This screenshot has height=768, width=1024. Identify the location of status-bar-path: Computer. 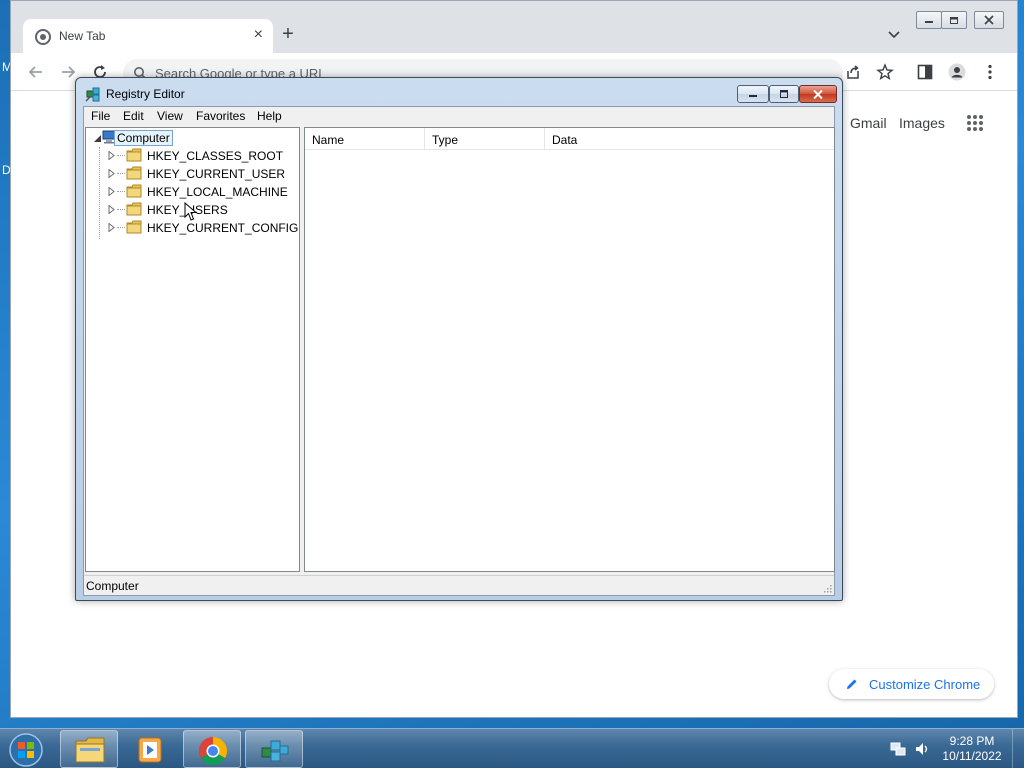
(112, 586).